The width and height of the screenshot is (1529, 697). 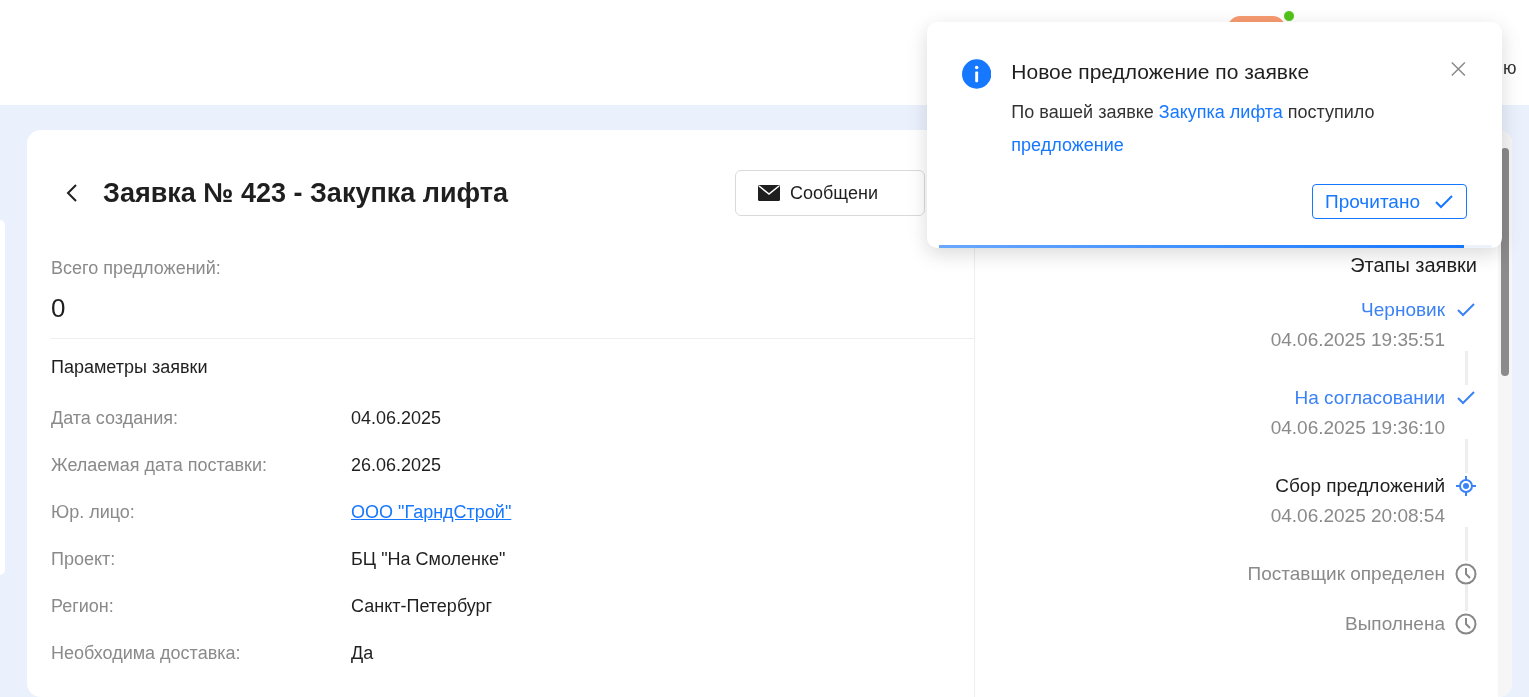 What do you see at coordinates (82, 606) in the screenshot?
I see `field-label: Регион:` at bounding box center [82, 606].